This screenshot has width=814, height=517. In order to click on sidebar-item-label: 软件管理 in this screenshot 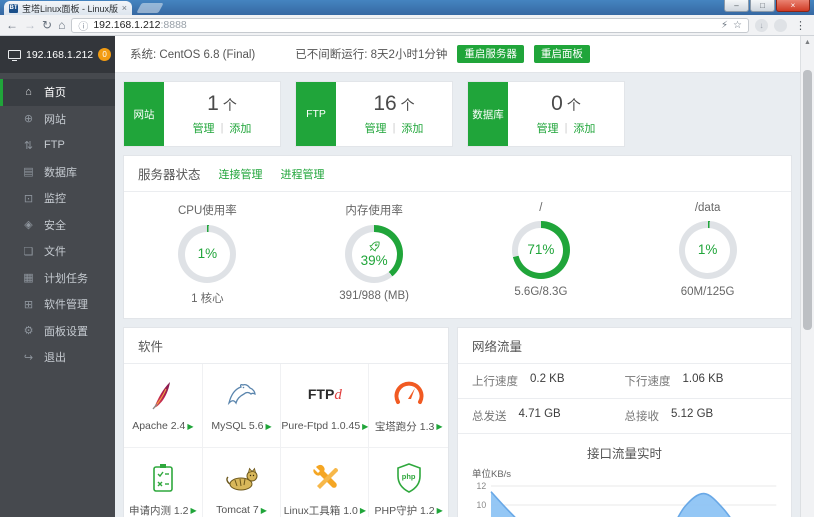, I will do `click(66, 305)`.